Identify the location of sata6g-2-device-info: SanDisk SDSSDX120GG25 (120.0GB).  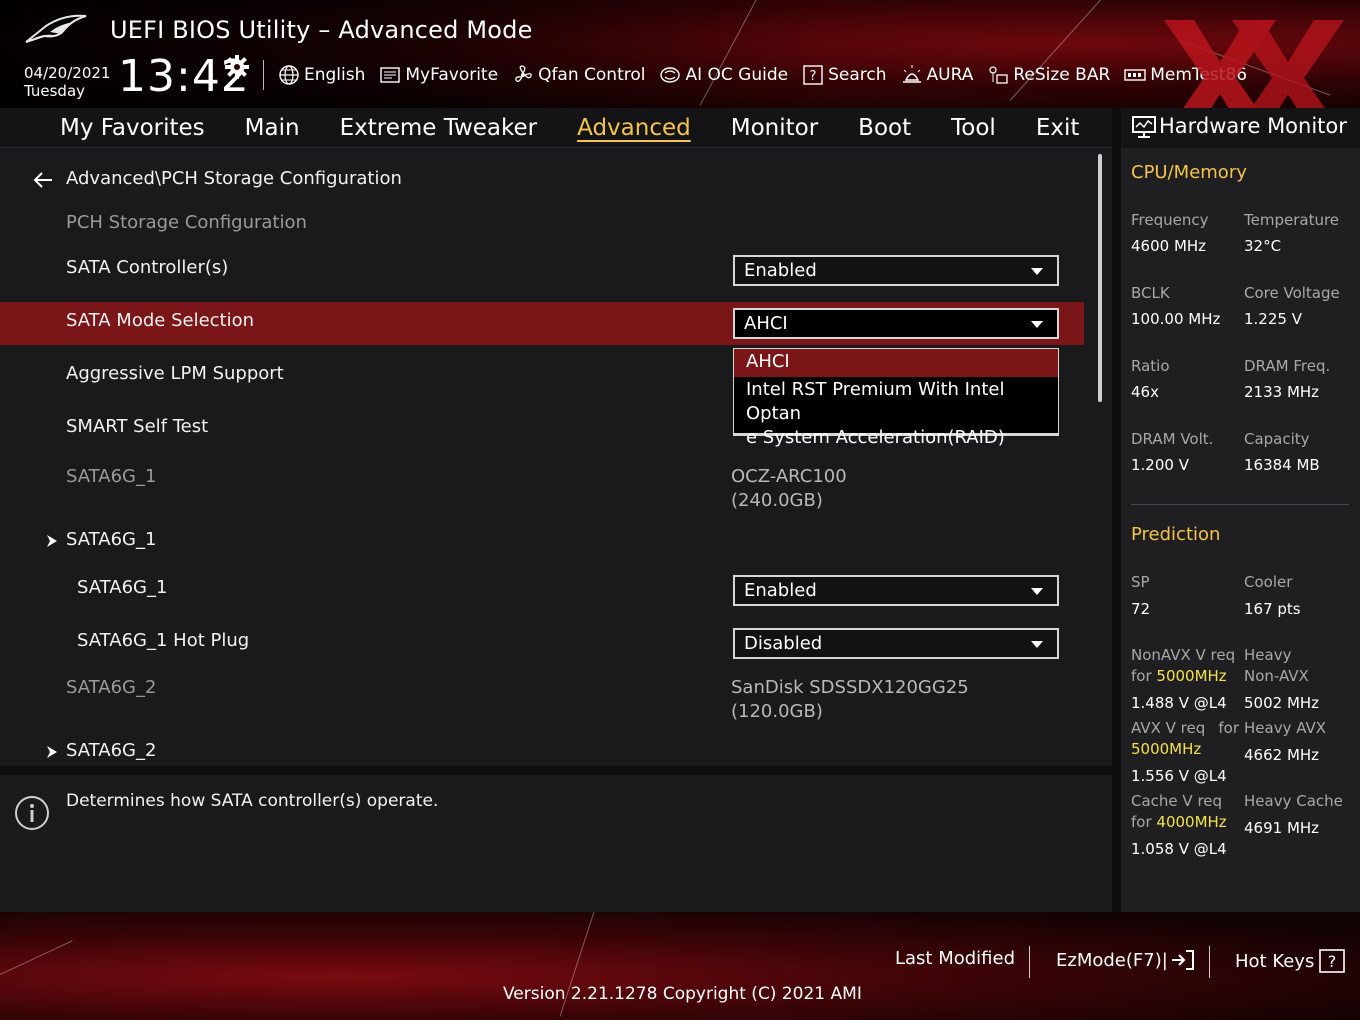
(850, 700).